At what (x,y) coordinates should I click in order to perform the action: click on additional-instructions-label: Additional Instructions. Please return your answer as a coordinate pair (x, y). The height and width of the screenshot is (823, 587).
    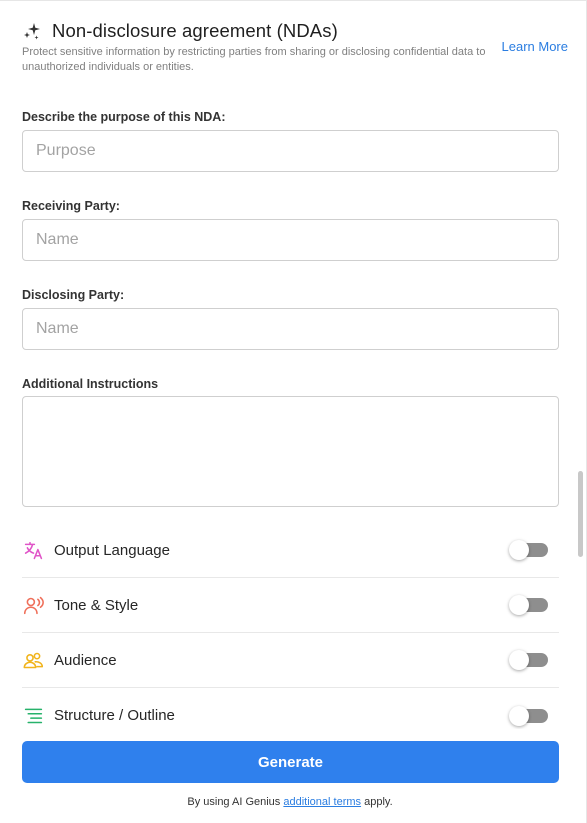
    Looking at the image, I should click on (90, 384).